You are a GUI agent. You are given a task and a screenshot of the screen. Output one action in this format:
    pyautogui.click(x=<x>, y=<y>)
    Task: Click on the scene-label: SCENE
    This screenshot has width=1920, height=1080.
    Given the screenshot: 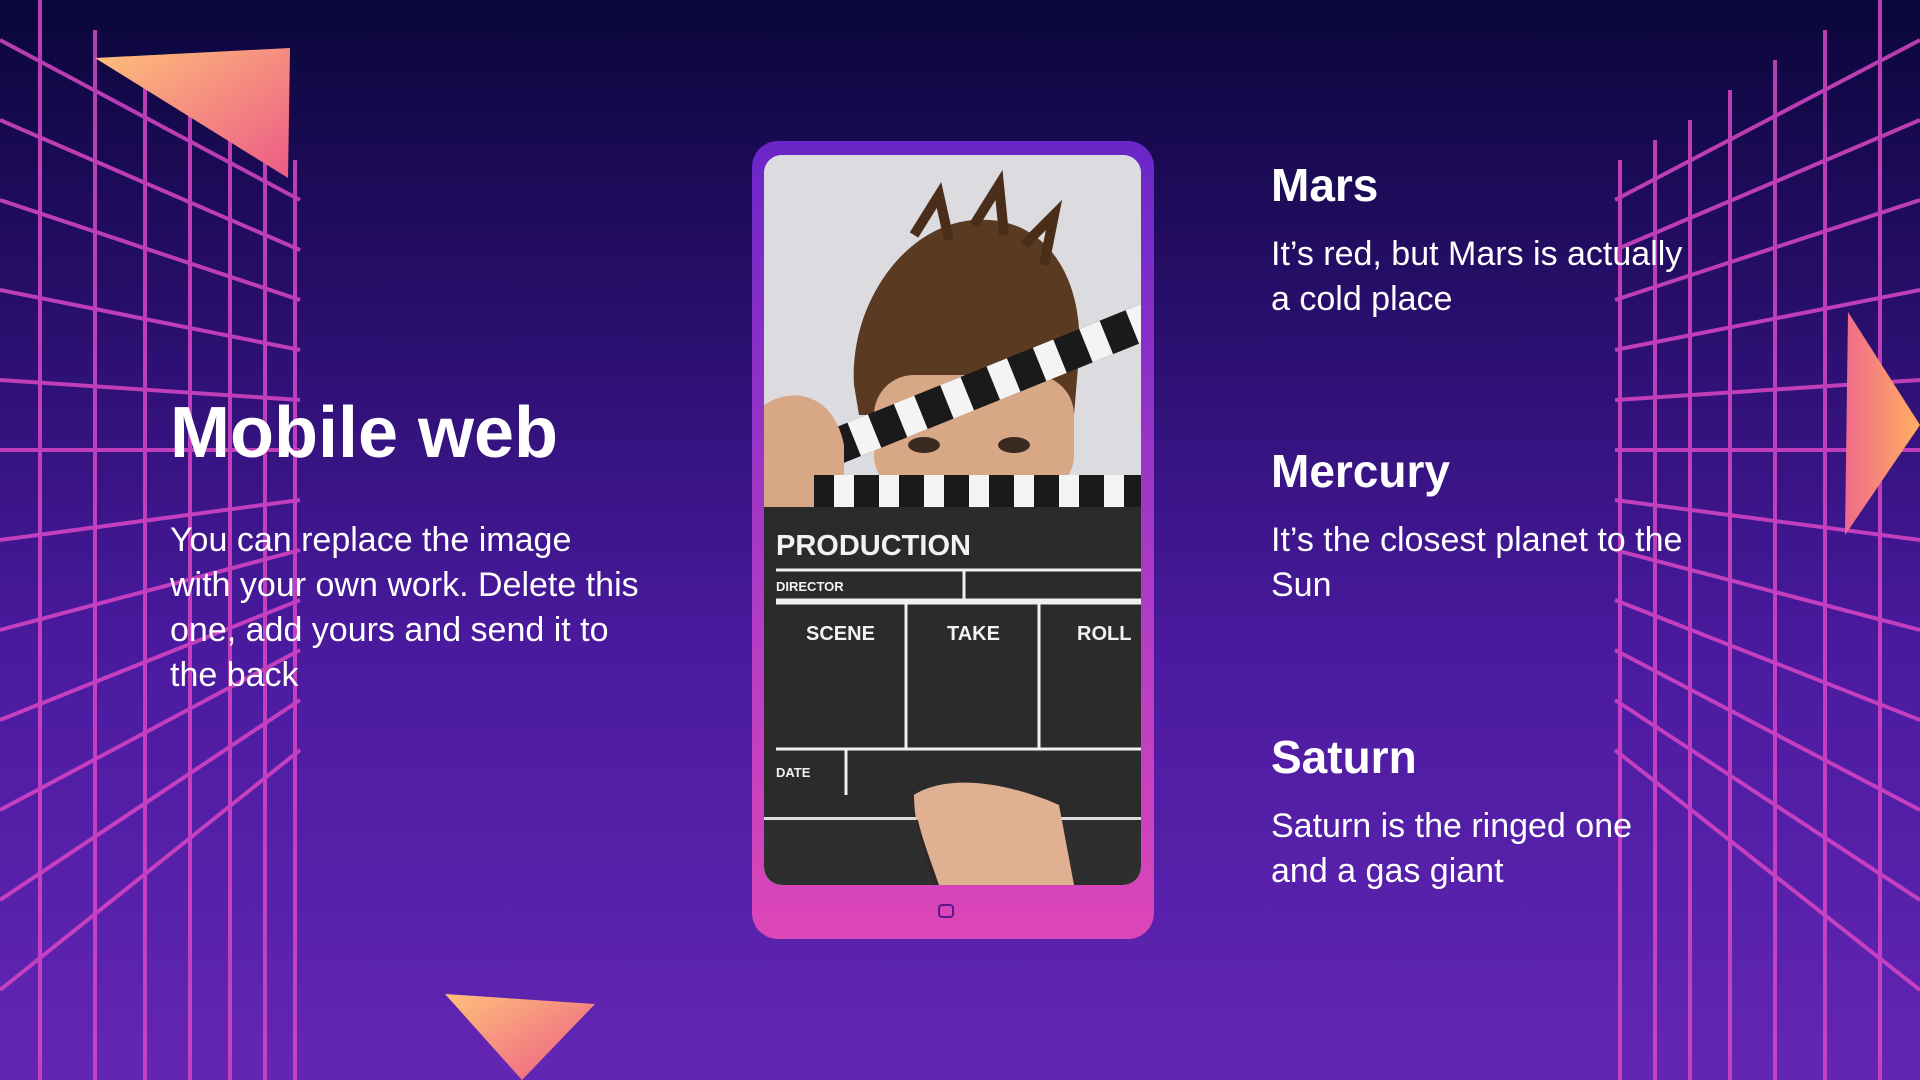 What is the action you would take?
    pyautogui.click(x=840, y=634)
    